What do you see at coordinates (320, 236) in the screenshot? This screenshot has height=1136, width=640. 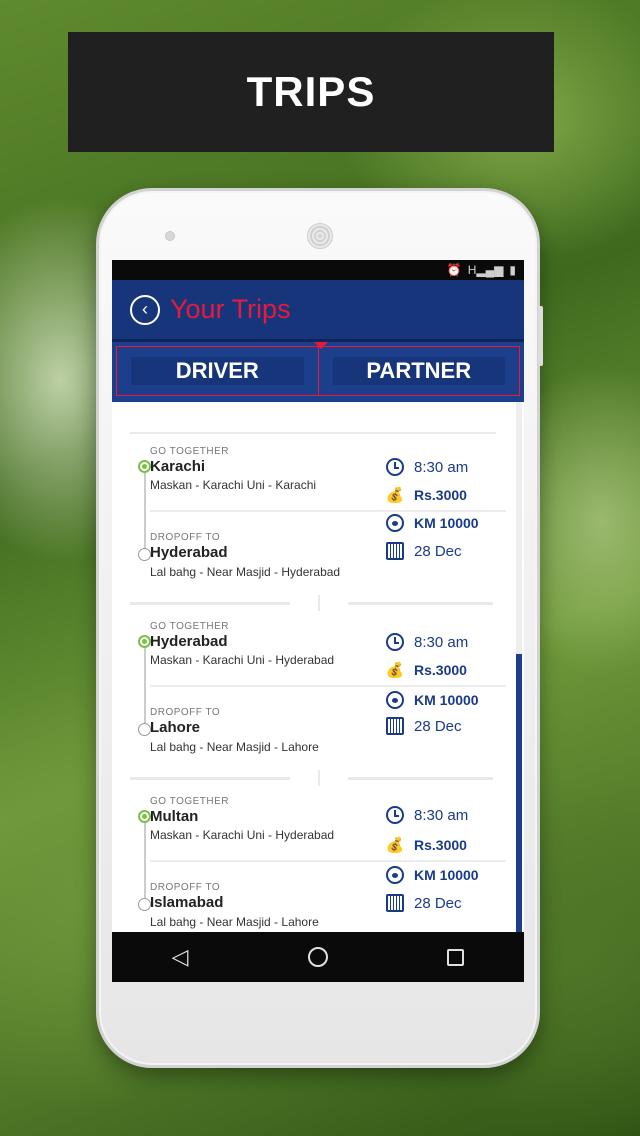 I see `speaker-icon` at bounding box center [320, 236].